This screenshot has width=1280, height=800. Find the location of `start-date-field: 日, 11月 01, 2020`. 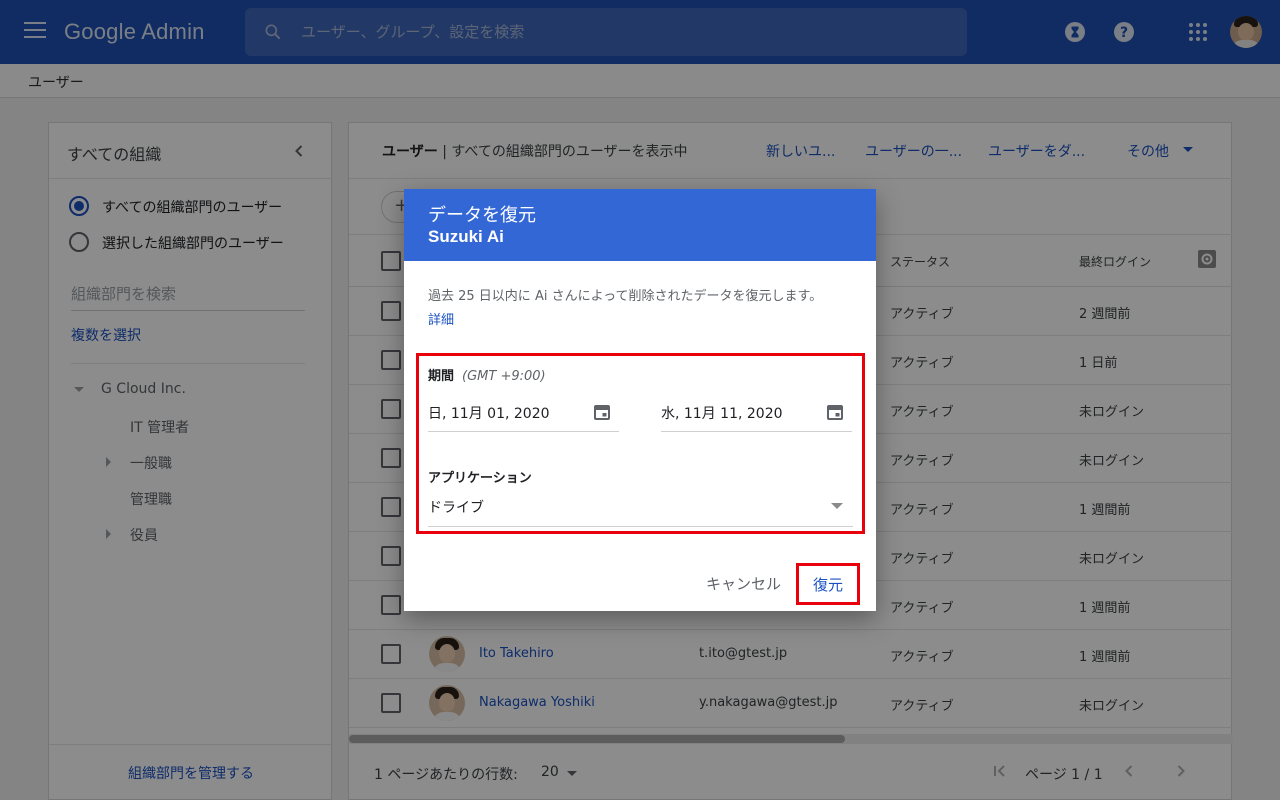

start-date-field: 日, 11月 01, 2020 is located at coordinates (523, 414).